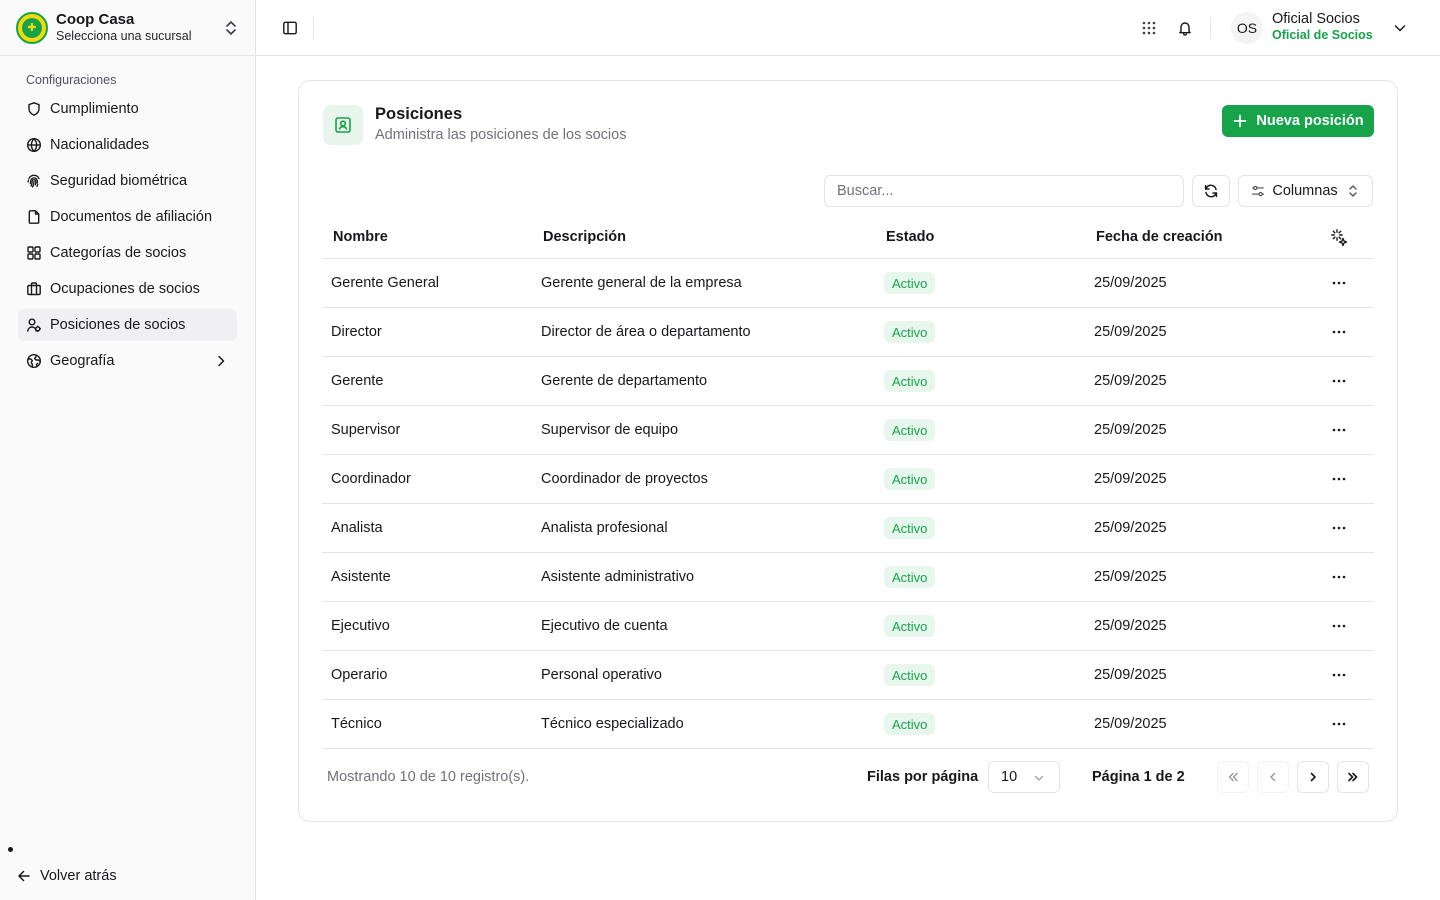 This screenshot has width=1440, height=900. I want to click on cell-nombre: Supervisor, so click(366, 430).